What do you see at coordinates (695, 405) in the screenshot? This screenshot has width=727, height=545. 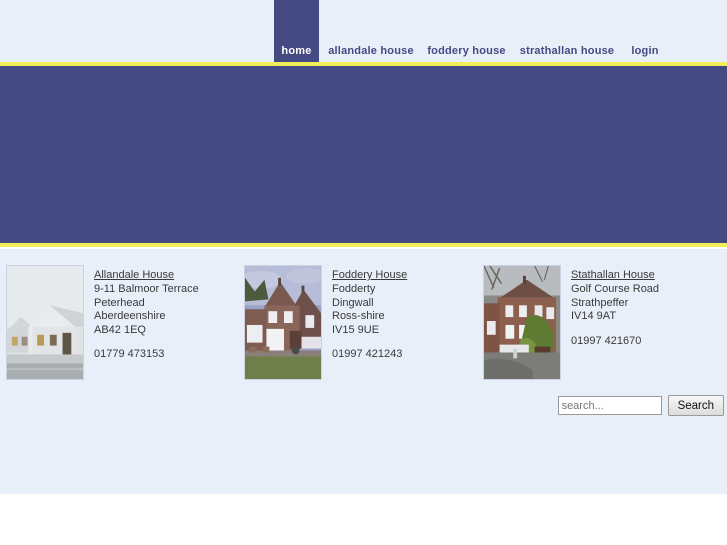 I see `search-button: Search` at bounding box center [695, 405].